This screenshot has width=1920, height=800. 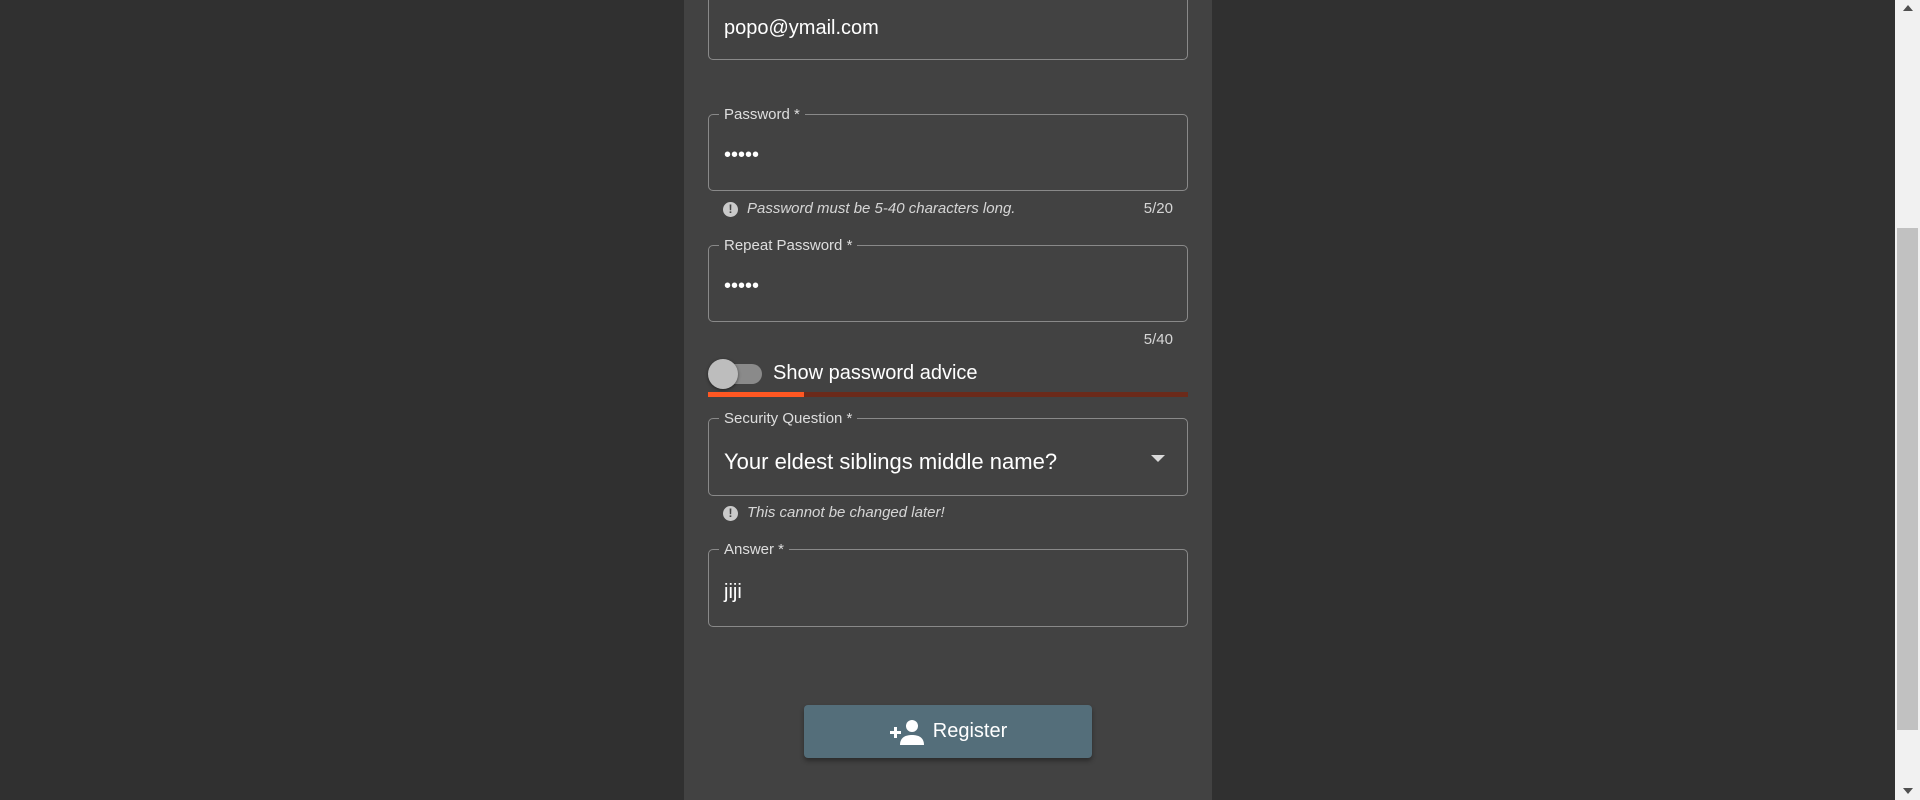 What do you see at coordinates (948, 148) in the screenshot?
I see `password-field: Password * •••••` at bounding box center [948, 148].